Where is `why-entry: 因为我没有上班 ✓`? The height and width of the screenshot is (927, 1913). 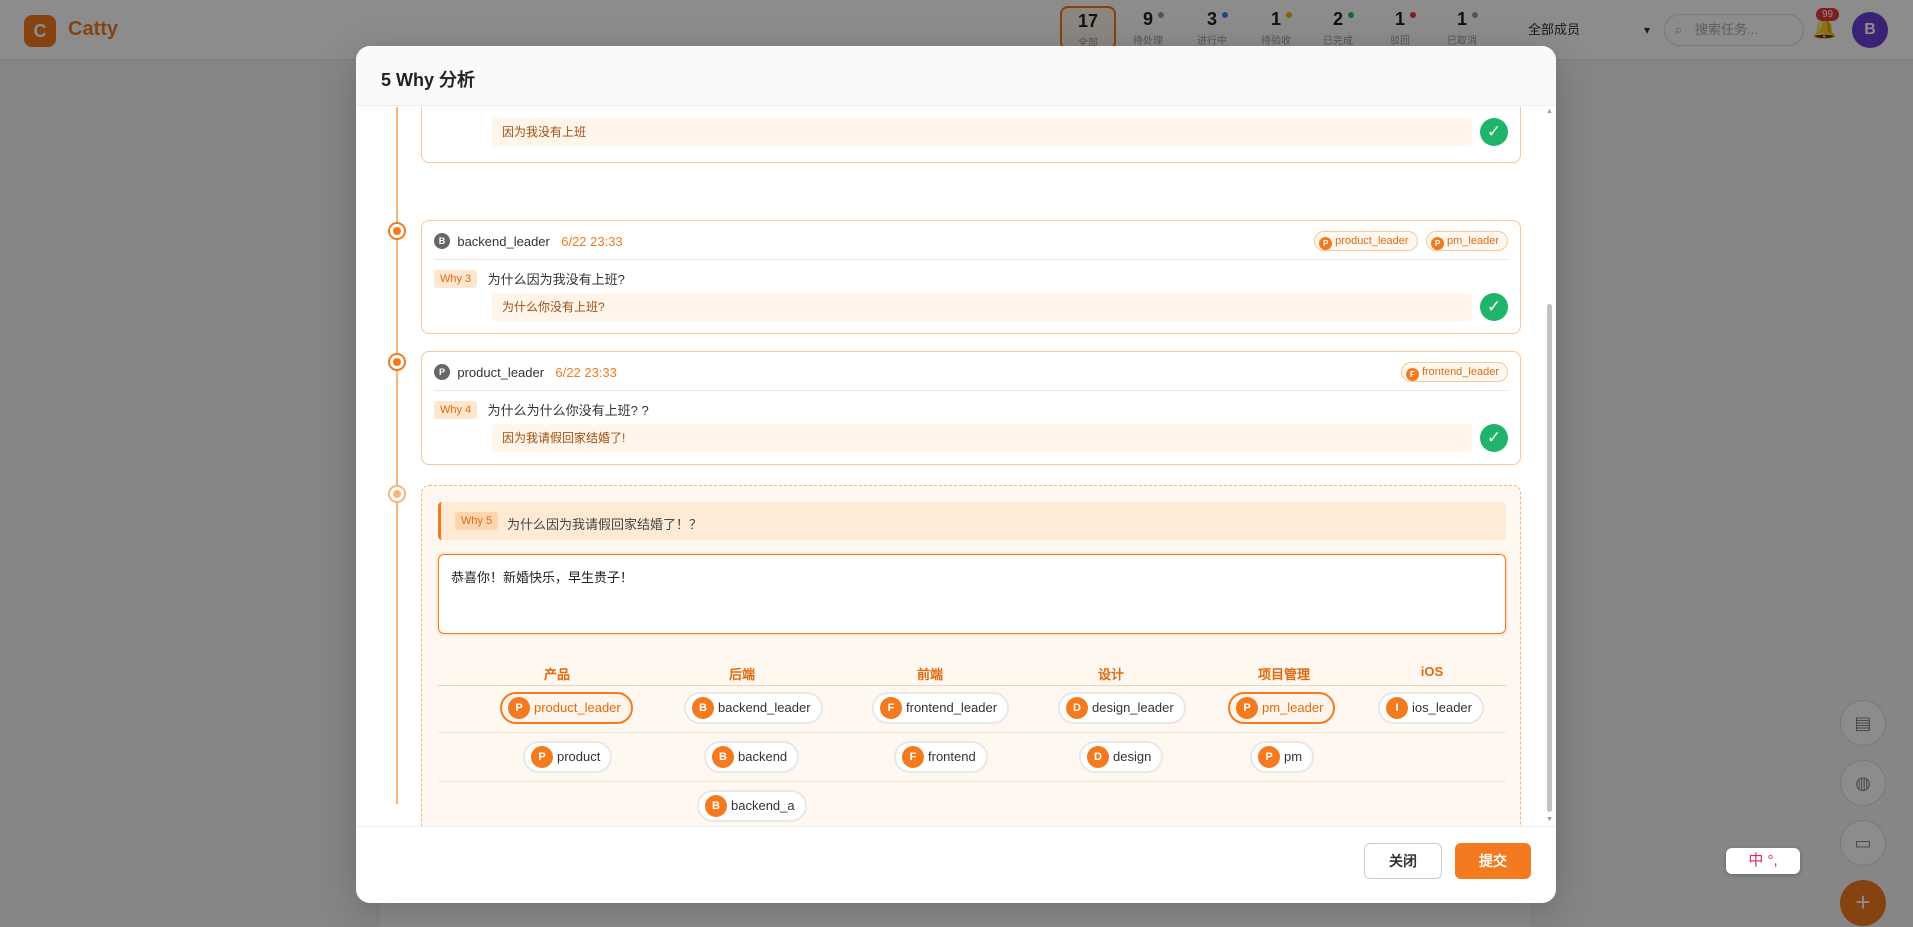 why-entry: 因为我没有上班 ✓ is located at coordinates (971, 135).